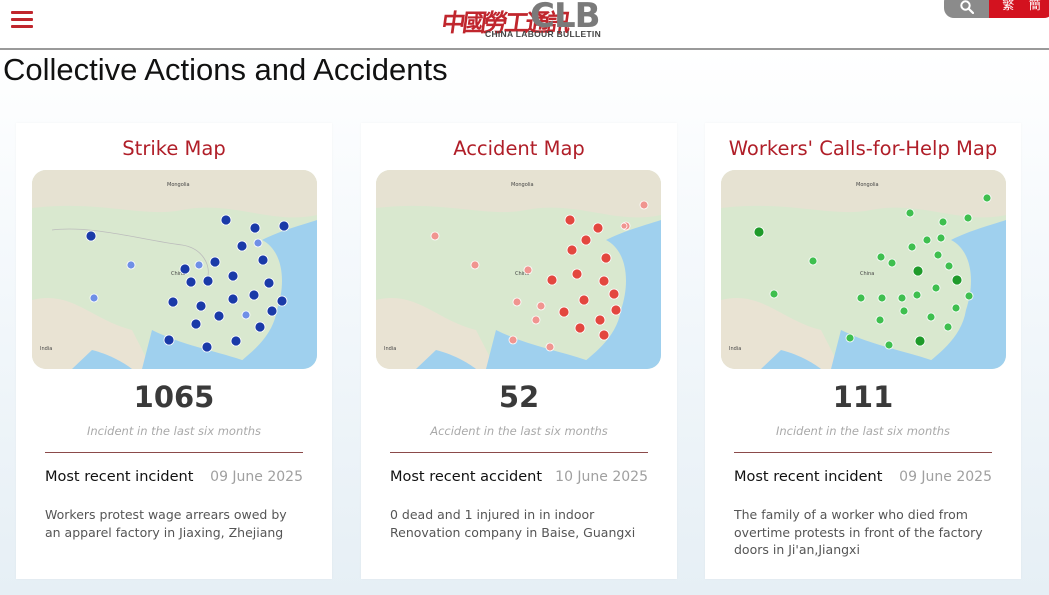 This screenshot has width=1049, height=595. I want to click on search-icon, so click(966, 7).